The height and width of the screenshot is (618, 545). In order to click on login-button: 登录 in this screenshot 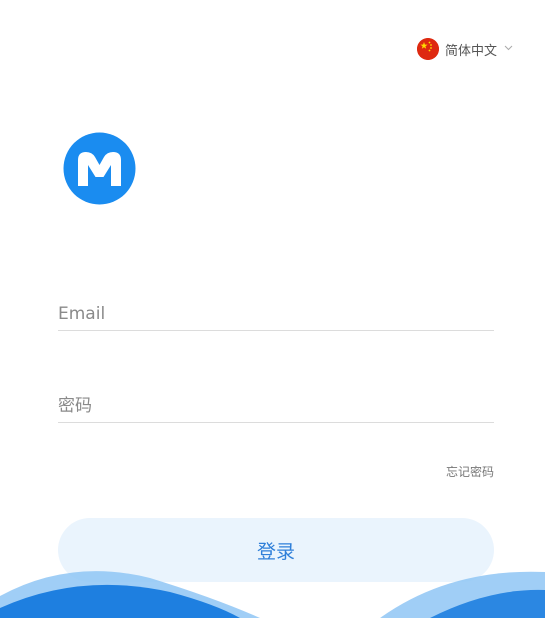, I will do `click(276, 550)`.